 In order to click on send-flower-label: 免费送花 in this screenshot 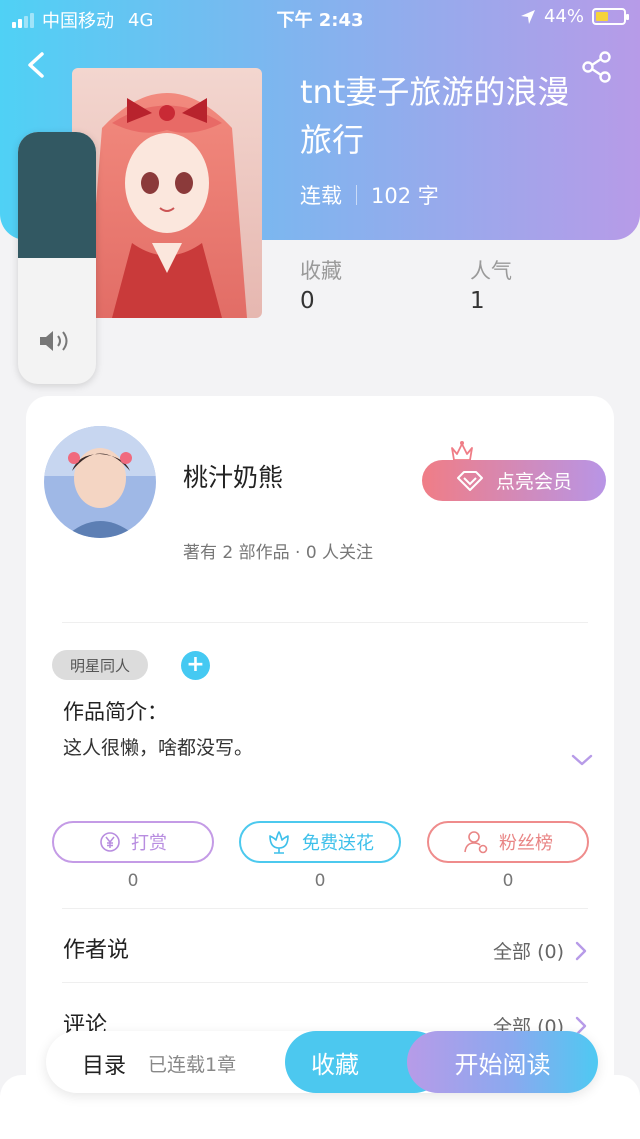, I will do `click(338, 843)`.